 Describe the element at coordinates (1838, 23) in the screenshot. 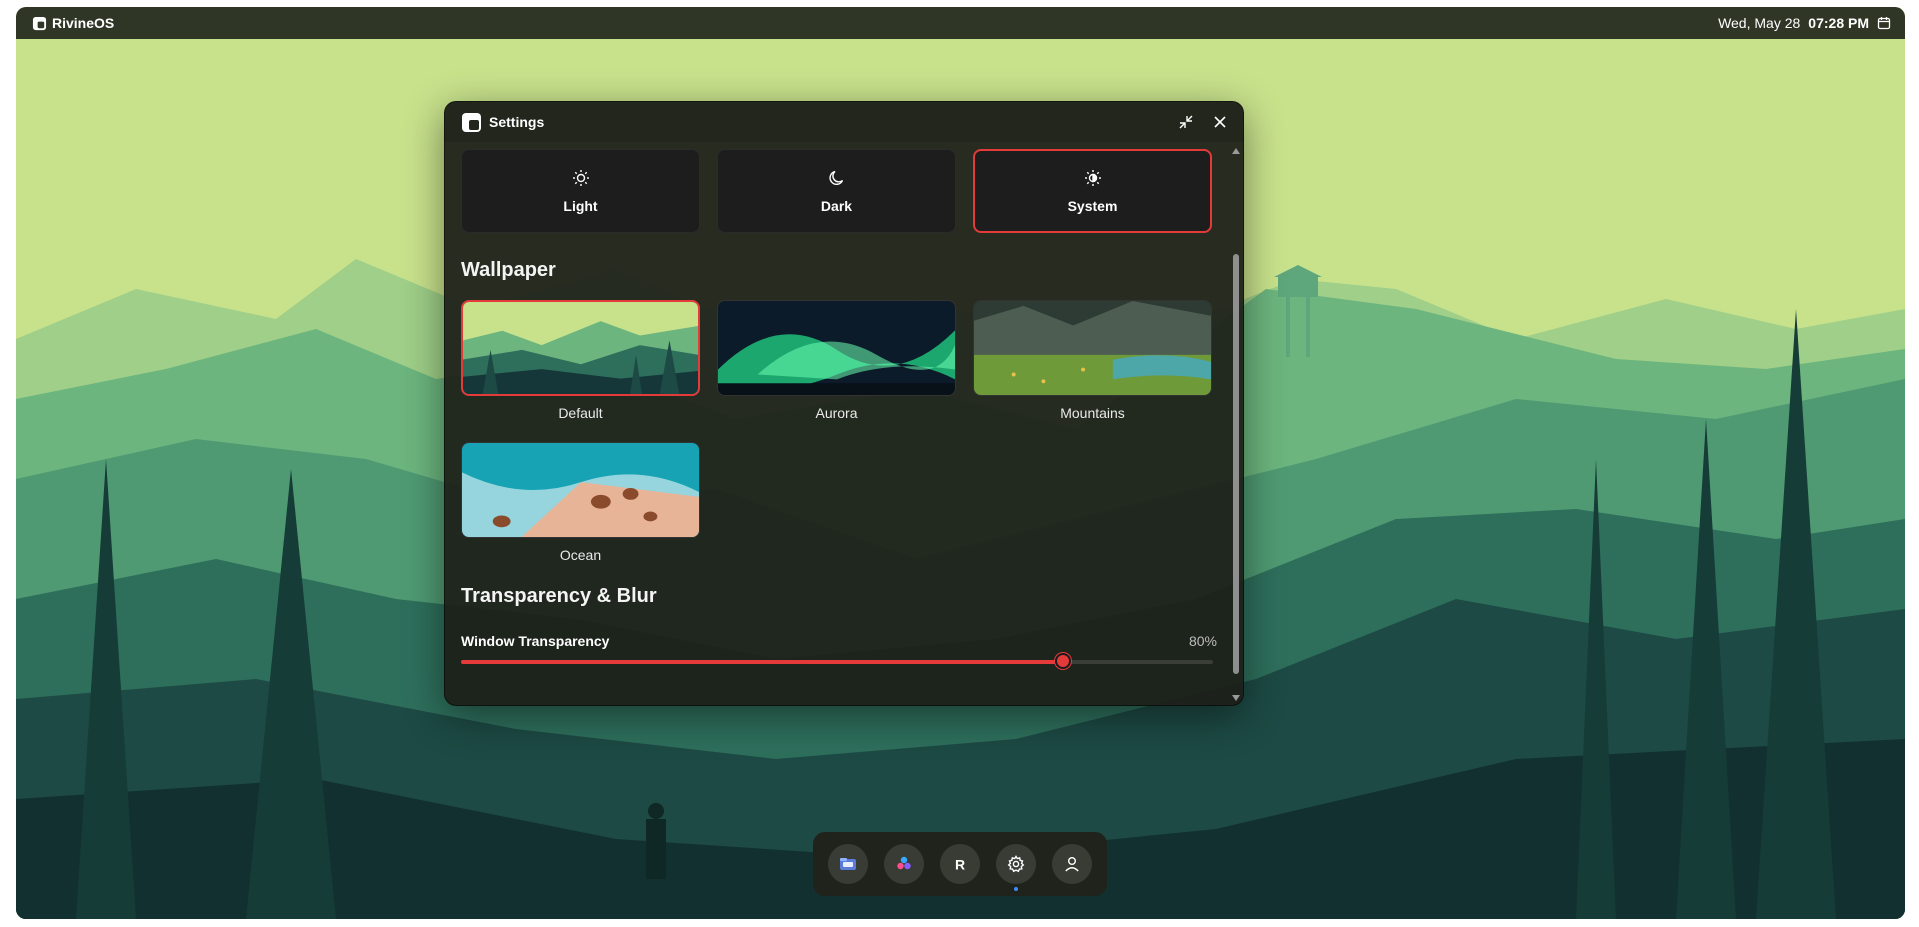

I see `time-text: 07:28 PM` at that location.